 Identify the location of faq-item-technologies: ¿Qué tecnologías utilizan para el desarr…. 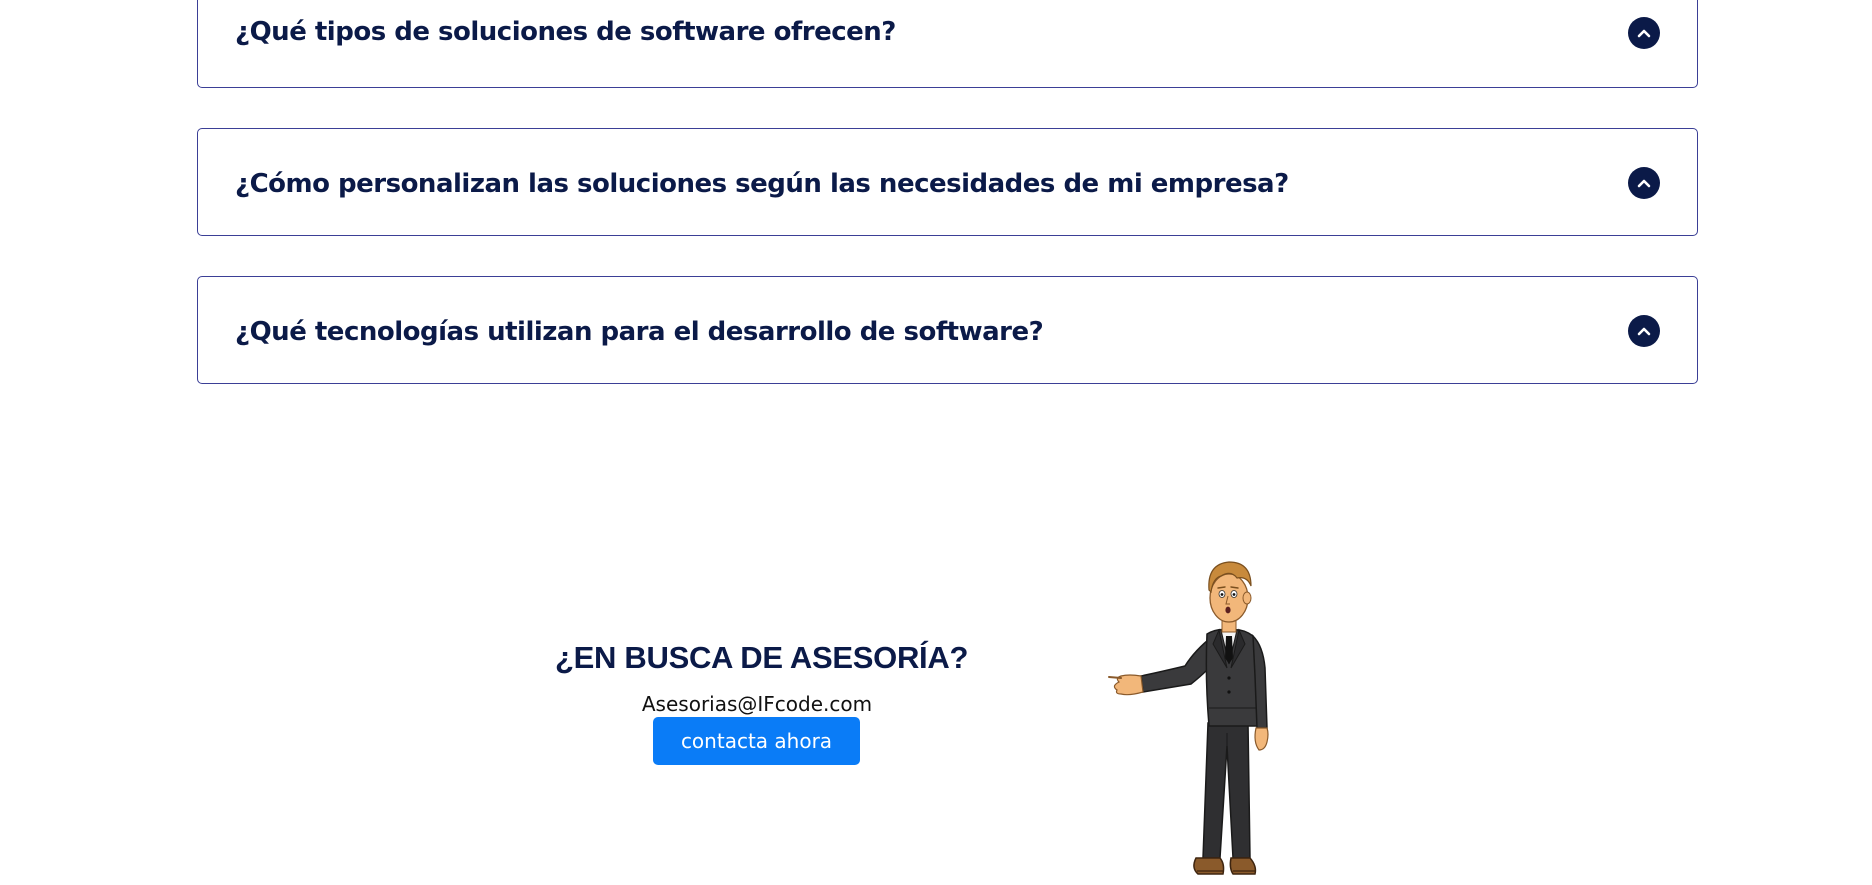
(947, 330).